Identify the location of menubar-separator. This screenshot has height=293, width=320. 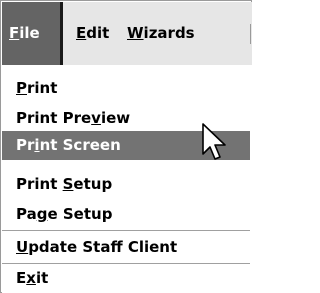
(250, 34).